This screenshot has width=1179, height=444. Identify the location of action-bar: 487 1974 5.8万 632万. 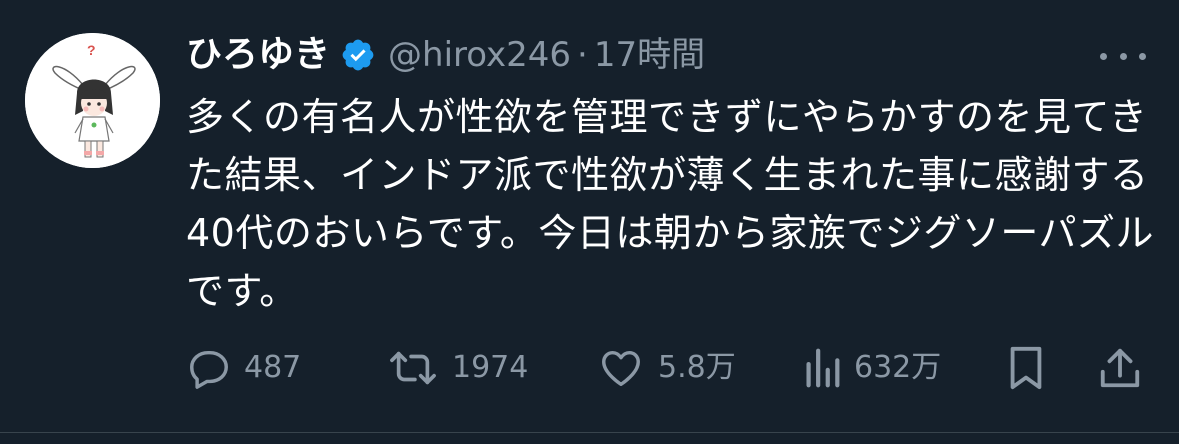
(666, 368).